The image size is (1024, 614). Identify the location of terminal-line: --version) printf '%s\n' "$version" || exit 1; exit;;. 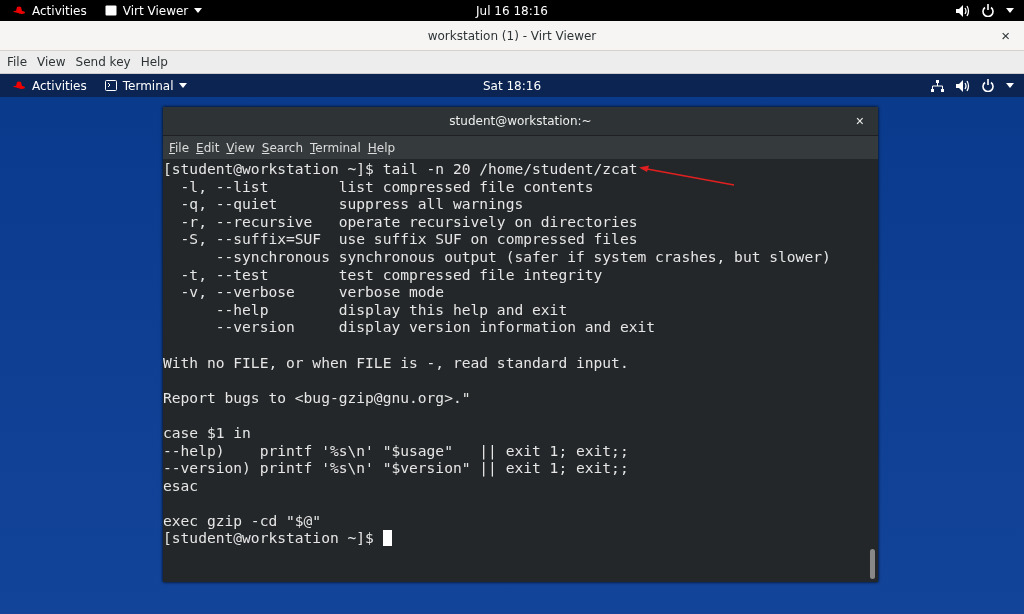
(396, 468).